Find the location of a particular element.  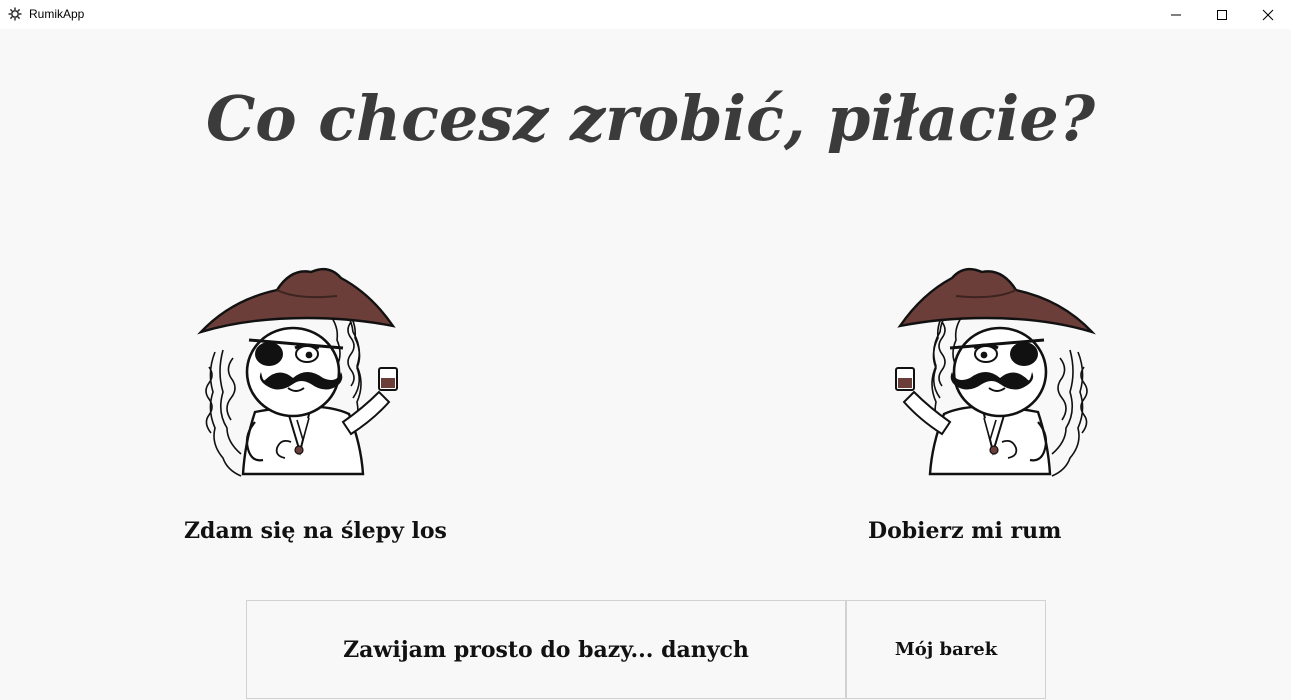

gear-icon is located at coordinates (15, 14).